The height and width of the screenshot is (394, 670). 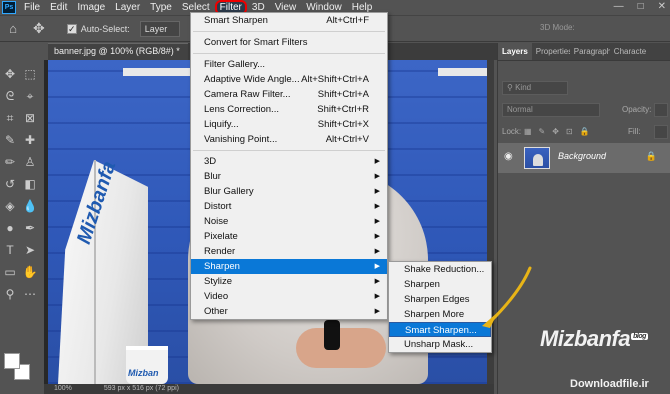 What do you see at coordinates (289, 251) in the screenshot?
I see `filter-menu-item-render: Render ▶` at bounding box center [289, 251].